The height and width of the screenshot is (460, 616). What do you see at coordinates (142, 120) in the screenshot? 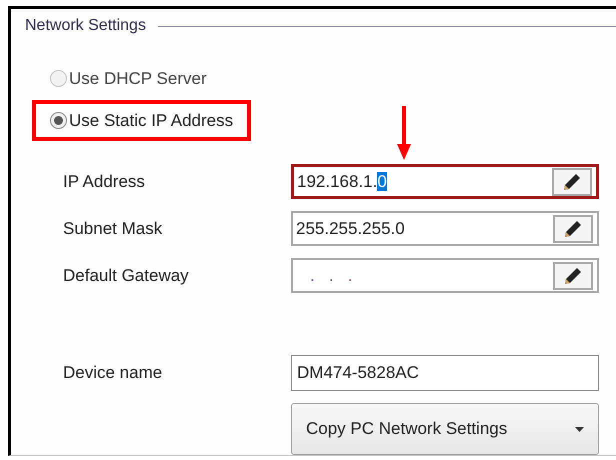
I see `radio-option: Use Static IP Address` at bounding box center [142, 120].